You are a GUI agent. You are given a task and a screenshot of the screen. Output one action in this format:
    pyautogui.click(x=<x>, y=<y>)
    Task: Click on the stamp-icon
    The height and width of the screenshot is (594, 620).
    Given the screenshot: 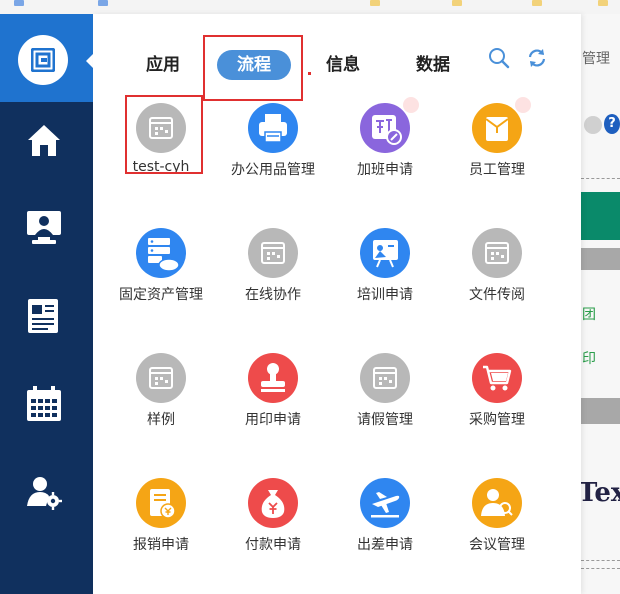 What is the action you would take?
    pyautogui.click(x=273, y=378)
    